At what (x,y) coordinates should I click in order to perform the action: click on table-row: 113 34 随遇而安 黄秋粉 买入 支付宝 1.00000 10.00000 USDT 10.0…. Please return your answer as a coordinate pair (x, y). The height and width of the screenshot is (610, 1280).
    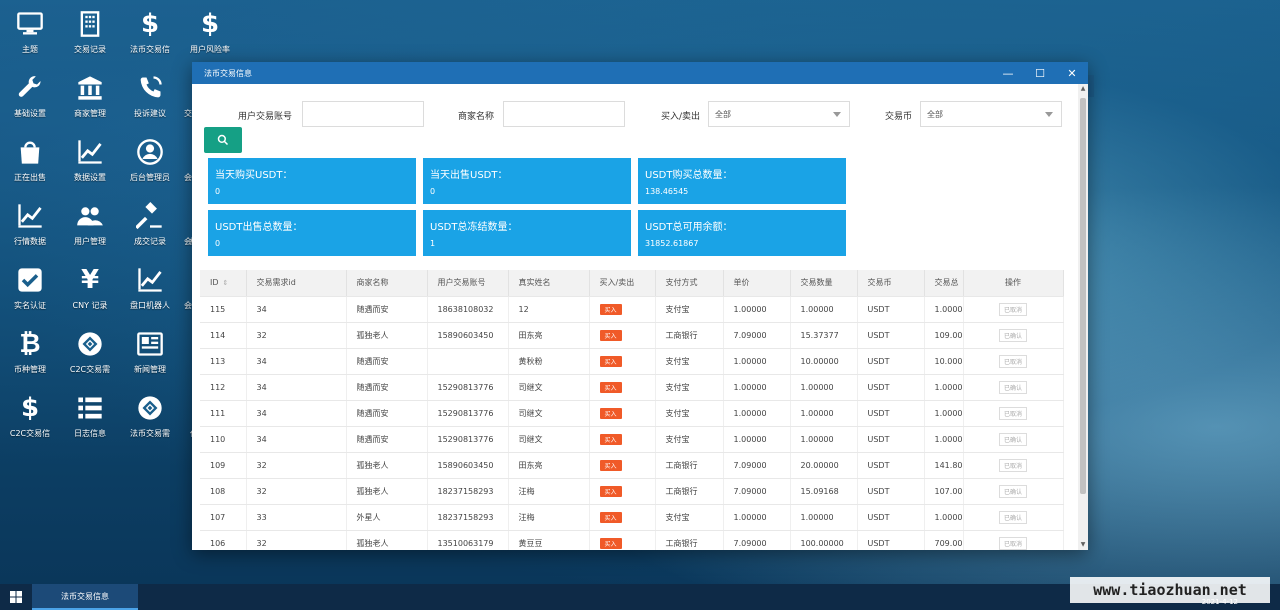
    Looking at the image, I should click on (632, 361).